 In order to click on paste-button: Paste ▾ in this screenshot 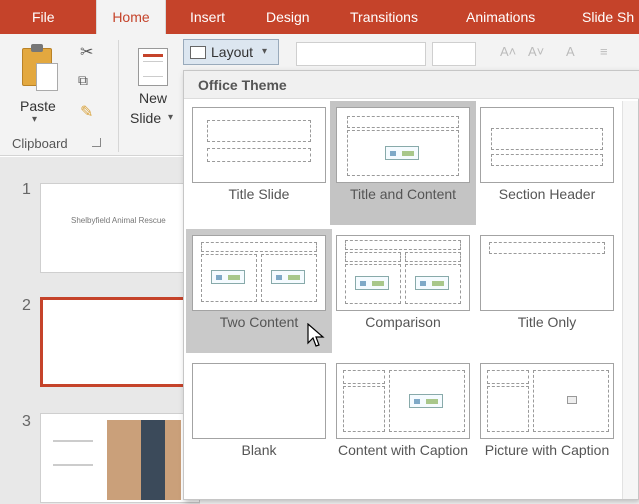, I will do `click(39, 87)`.